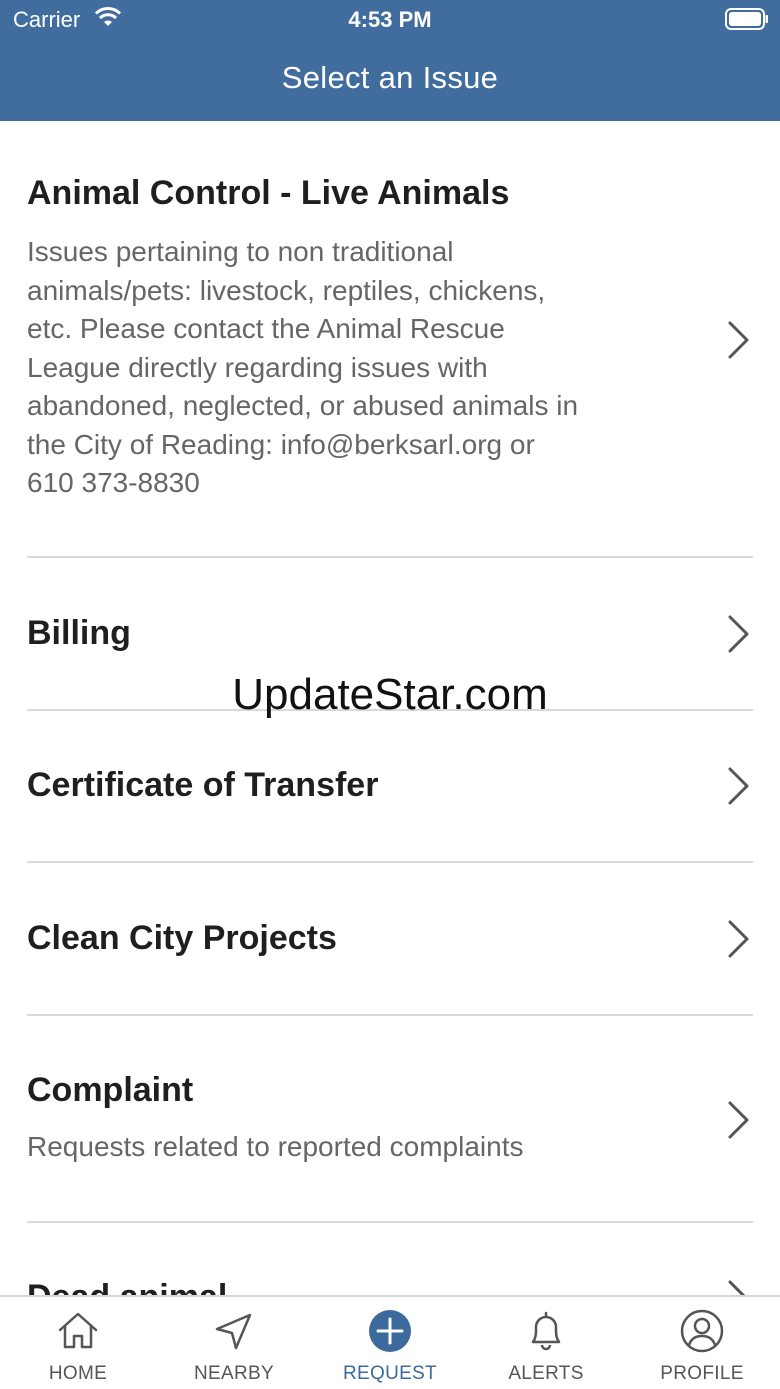  Describe the element at coordinates (390, 939) in the screenshot. I see `issue-item-clean-city-projects: Clean City Projects` at that location.